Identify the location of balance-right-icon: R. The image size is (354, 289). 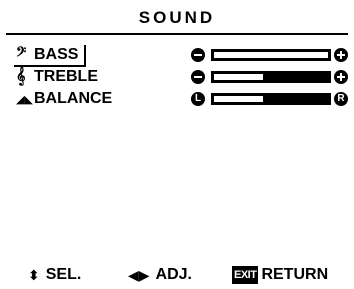
(341, 99).